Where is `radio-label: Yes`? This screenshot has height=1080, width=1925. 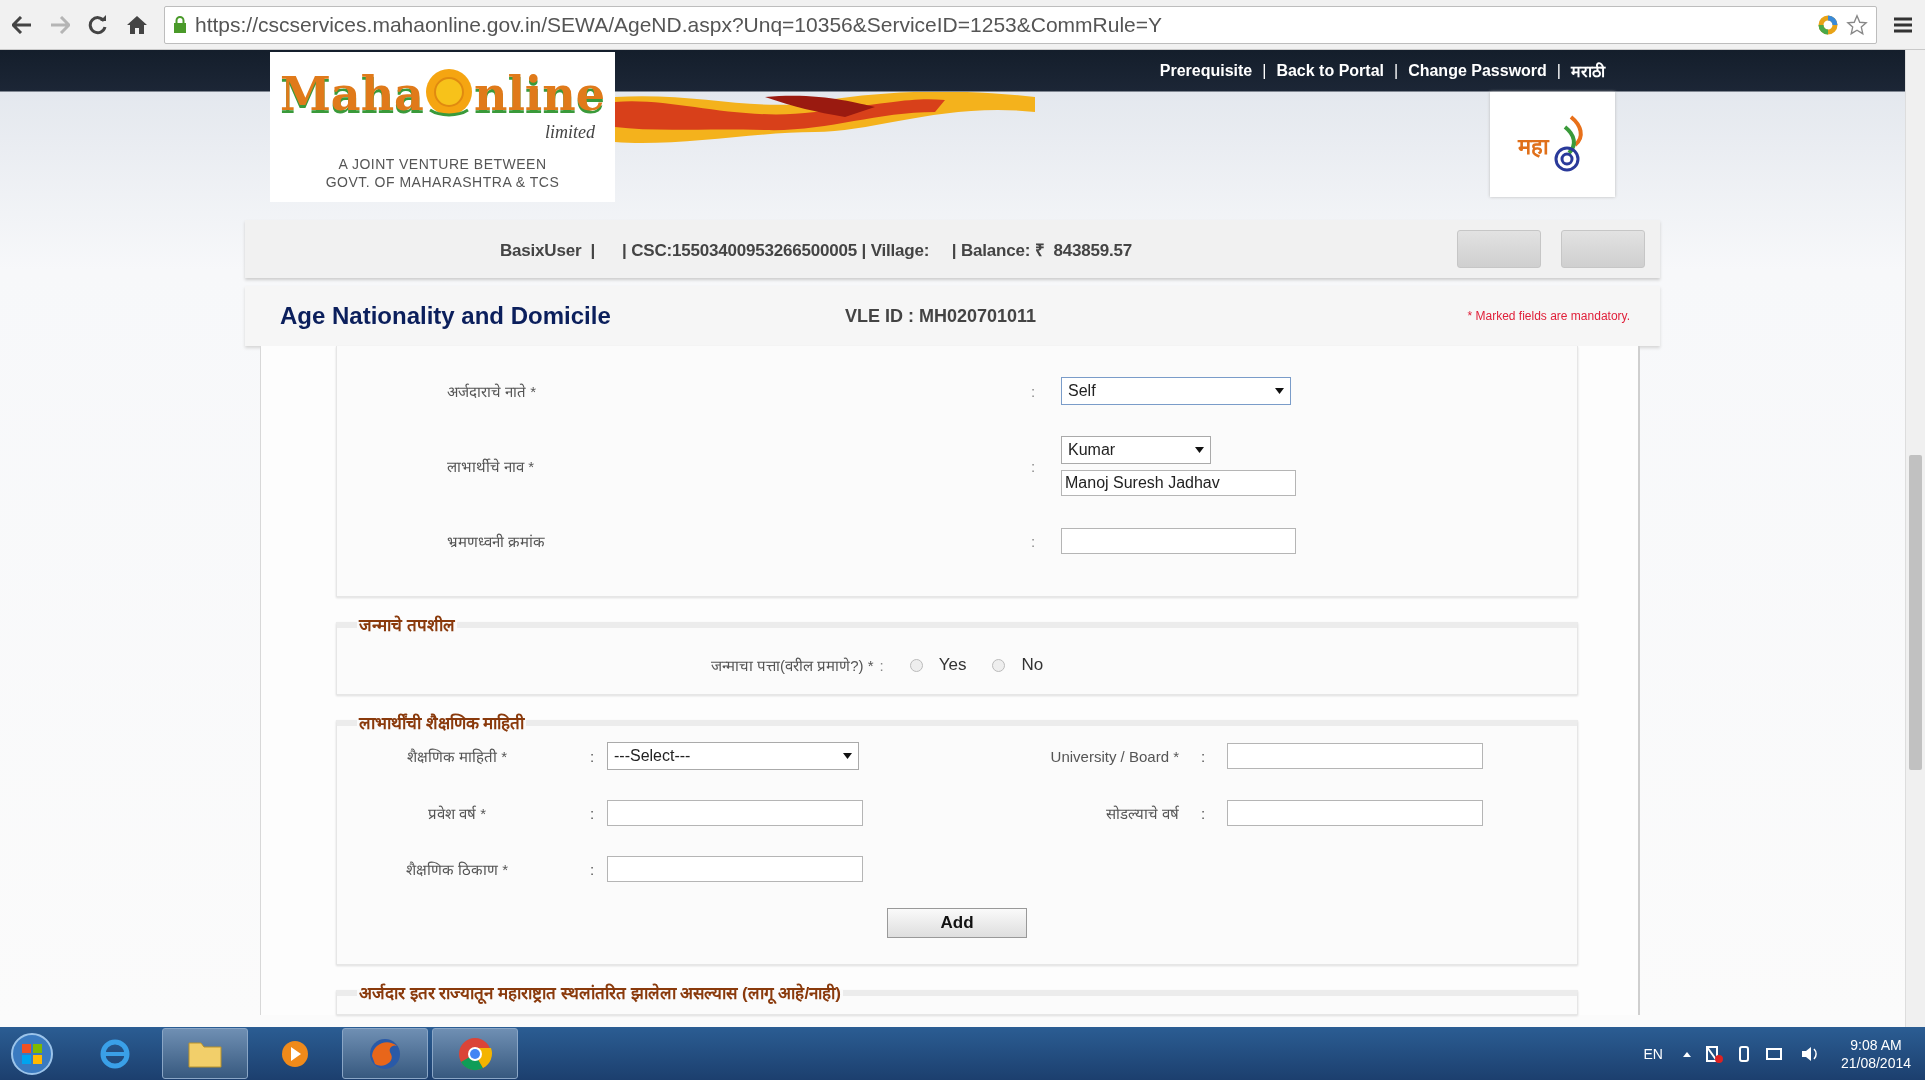
radio-label: Yes is located at coordinates (952, 665).